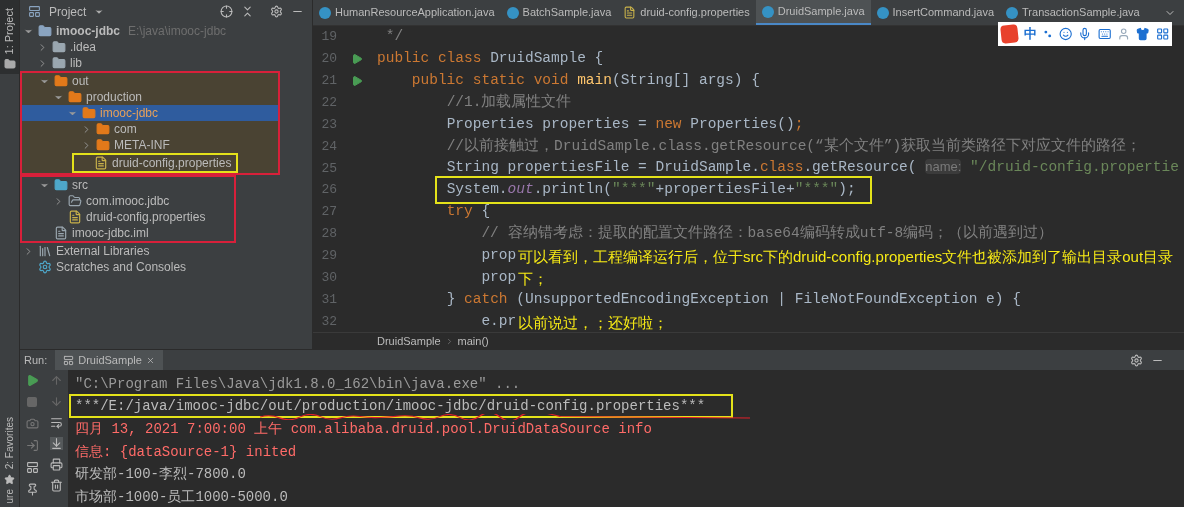 Image resolution: width=1184 pixels, height=507 pixels. What do you see at coordinates (1048, 34) in the screenshot?
I see `punctuation-icon` at bounding box center [1048, 34].